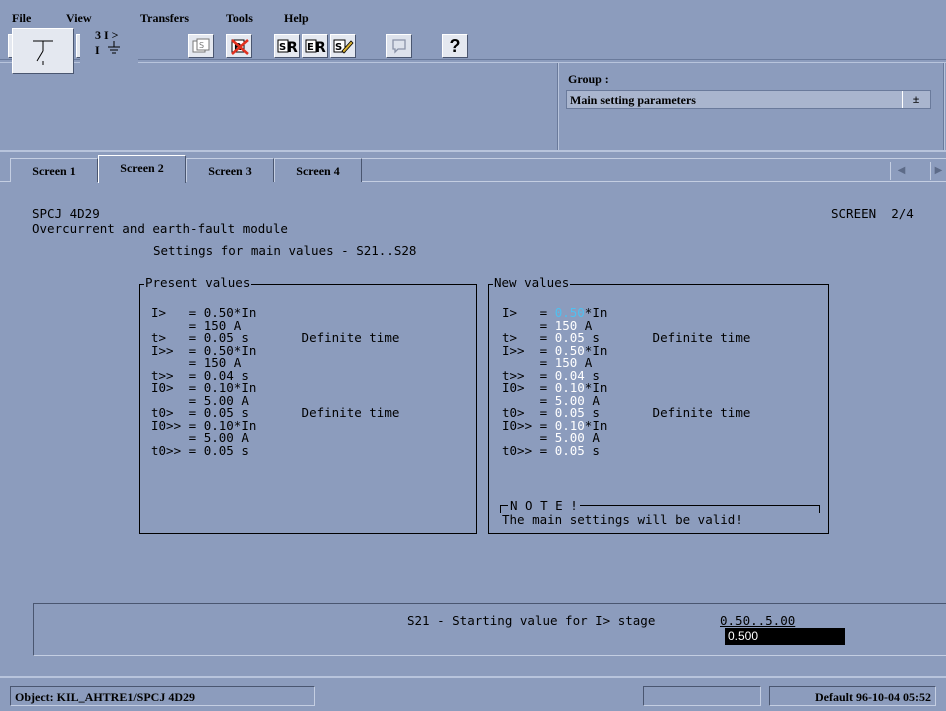 This screenshot has width=946, height=711. What do you see at coordinates (164, 18) in the screenshot?
I see `menu-transfers: Transfers` at bounding box center [164, 18].